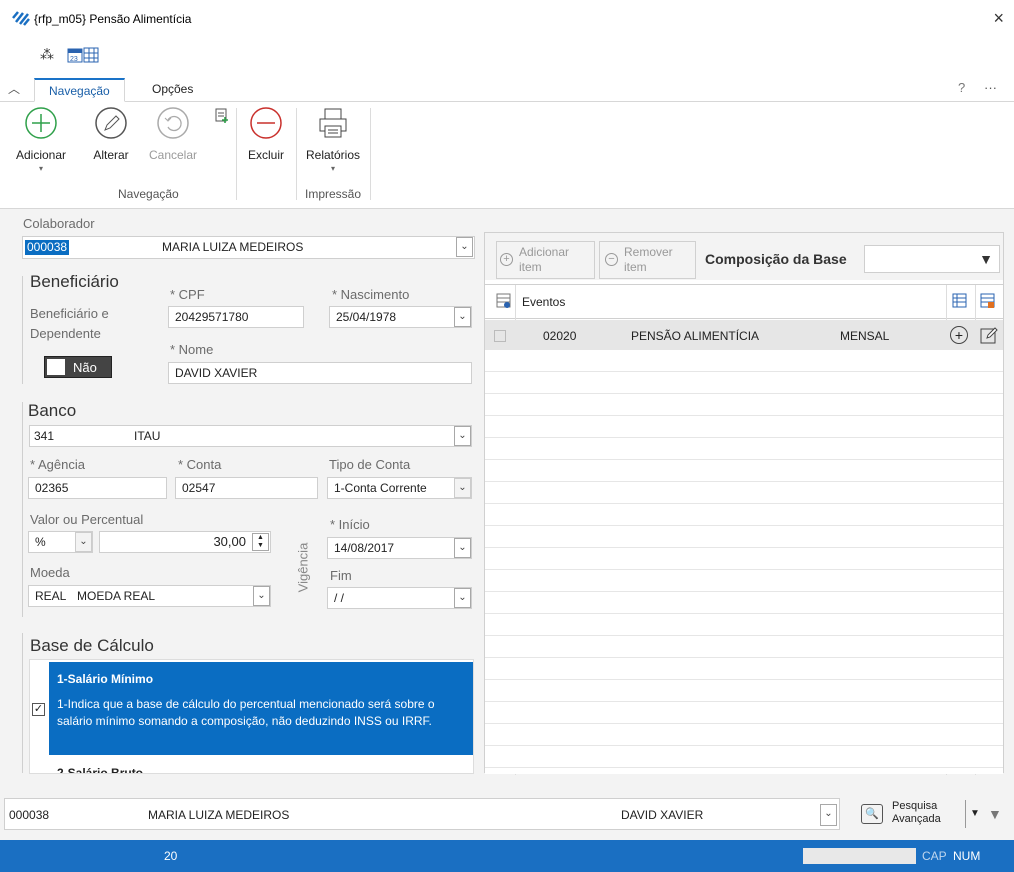 The width and height of the screenshot is (1014, 872). Describe the element at coordinates (100, 770) in the screenshot. I see `base-item-title: 2-Salário Bruto` at that location.